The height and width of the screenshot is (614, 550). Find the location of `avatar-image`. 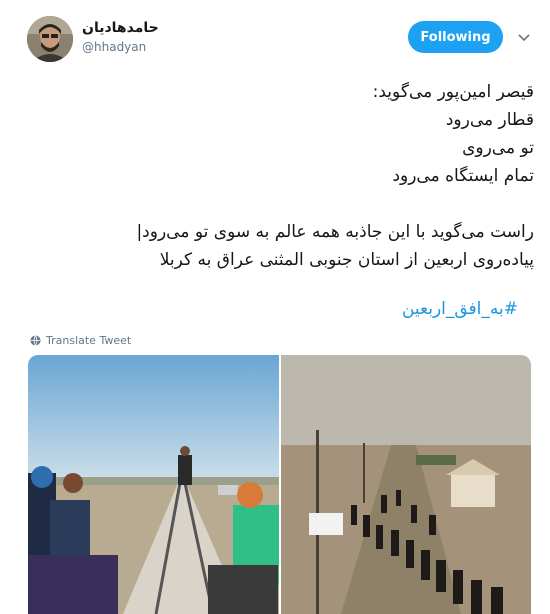

avatar-image is located at coordinates (50, 39).